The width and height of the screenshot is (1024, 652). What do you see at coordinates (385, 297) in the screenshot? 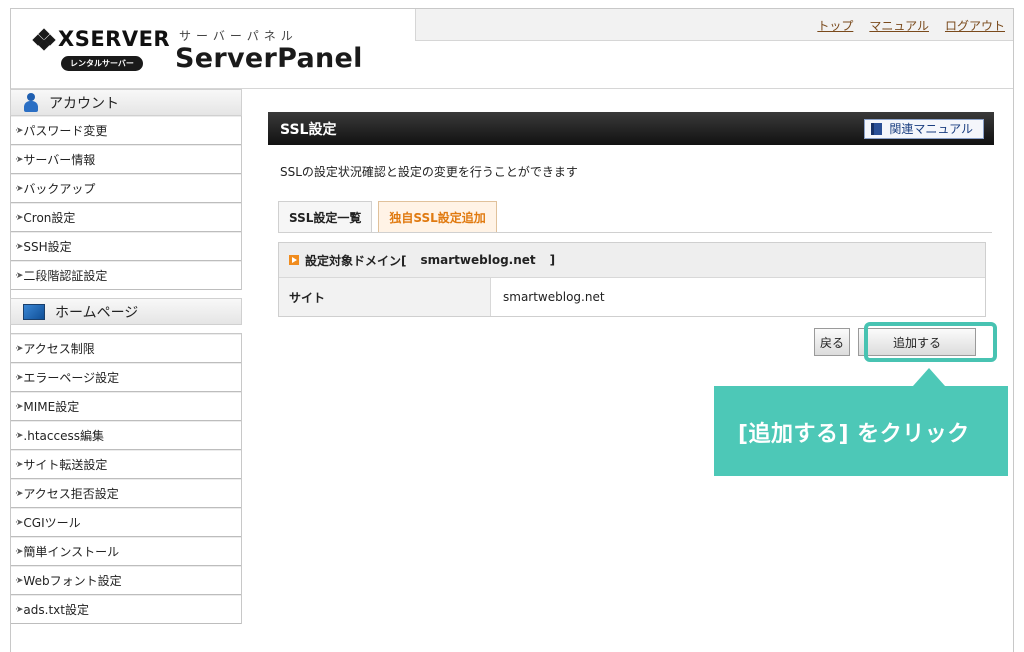
I see `site-label: サイト` at bounding box center [385, 297].